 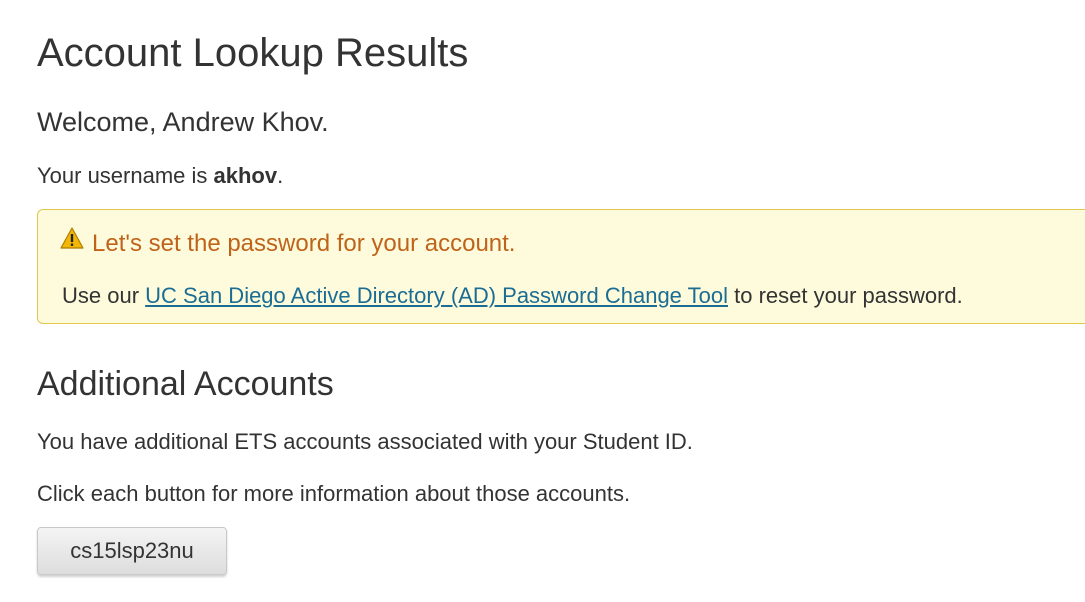 What do you see at coordinates (183, 122) in the screenshot?
I see `welcome-message: Welcome, Andrew Khov.` at bounding box center [183, 122].